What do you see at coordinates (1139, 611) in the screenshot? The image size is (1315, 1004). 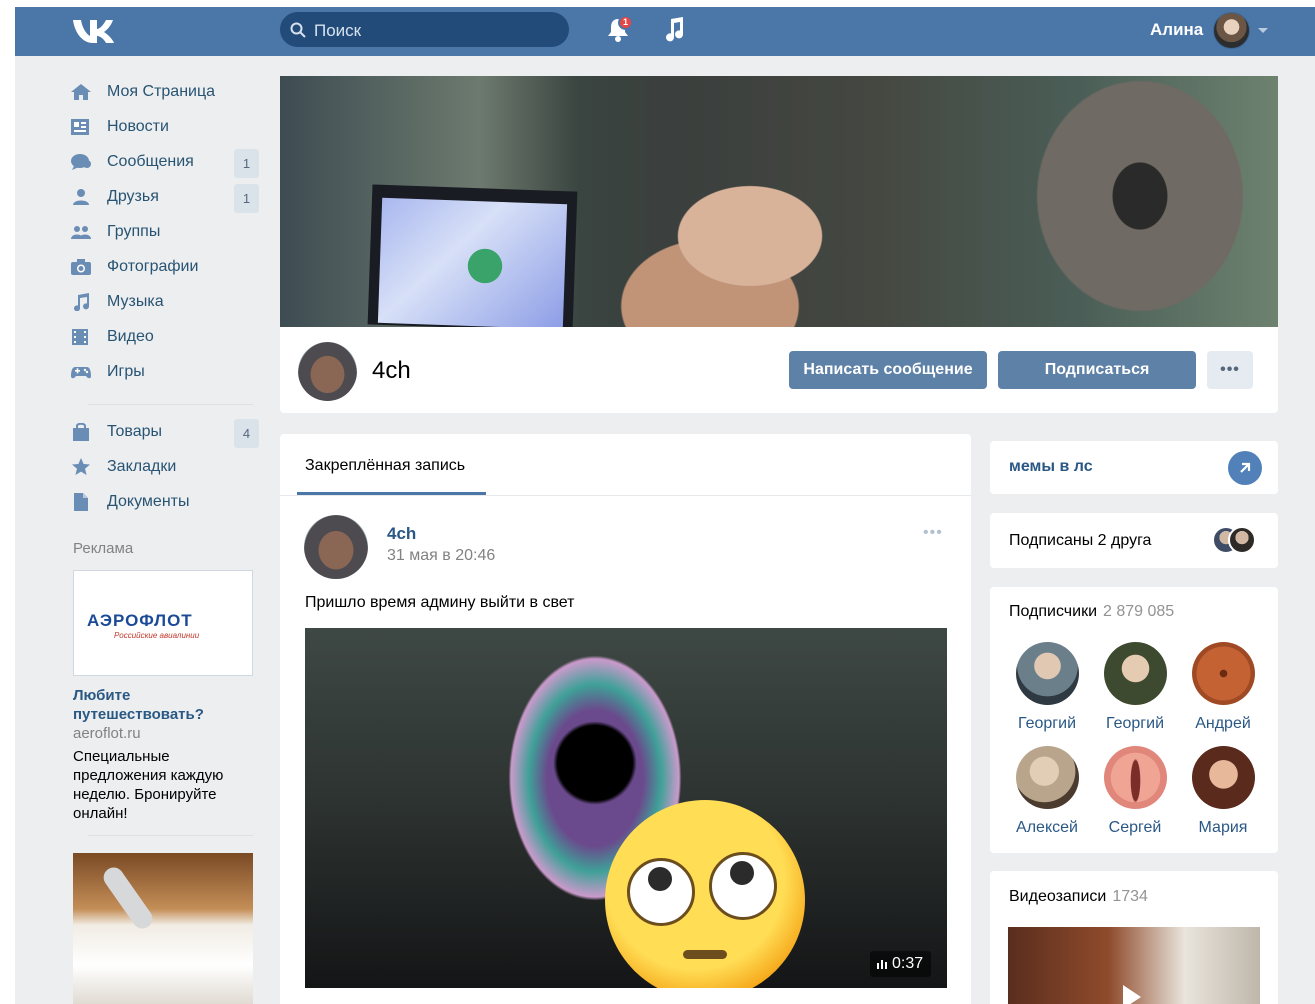 I see `subscribers-count: 2 879 085` at bounding box center [1139, 611].